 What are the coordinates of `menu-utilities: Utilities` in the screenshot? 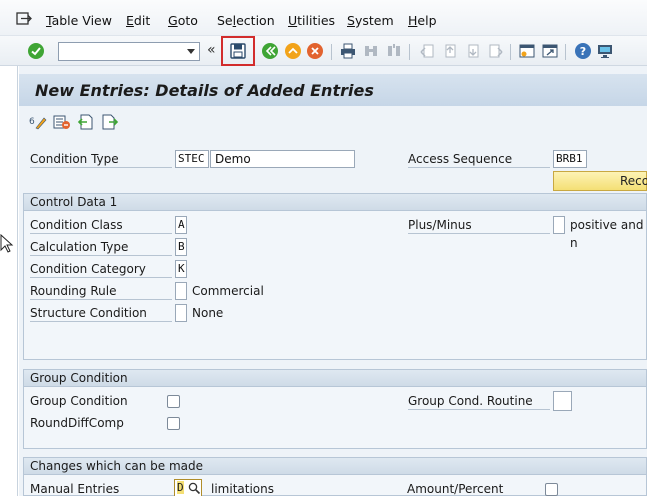 It's located at (311, 20).